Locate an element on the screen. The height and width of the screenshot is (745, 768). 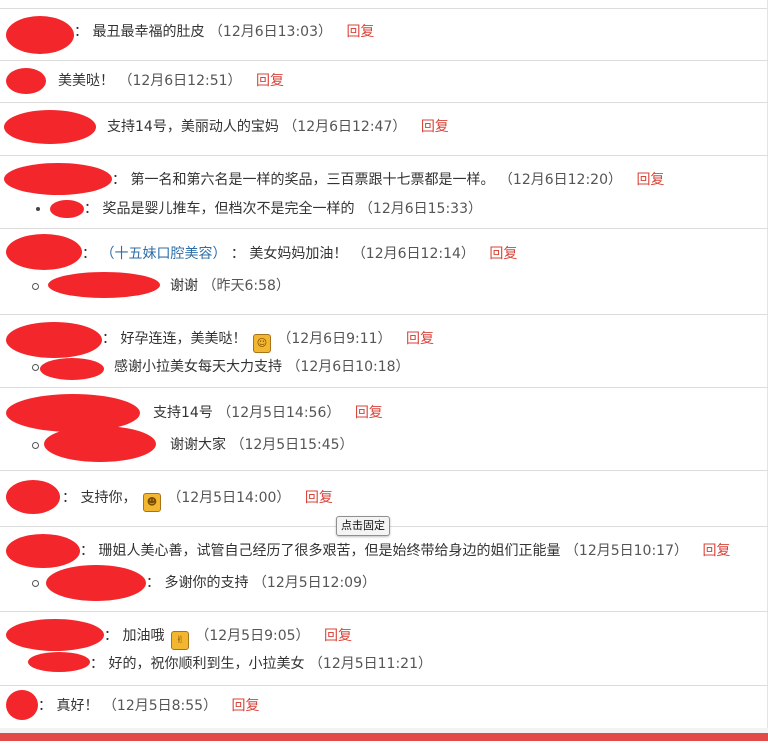
subreply-time: （12月6日15:33） is located at coordinates (420, 209).